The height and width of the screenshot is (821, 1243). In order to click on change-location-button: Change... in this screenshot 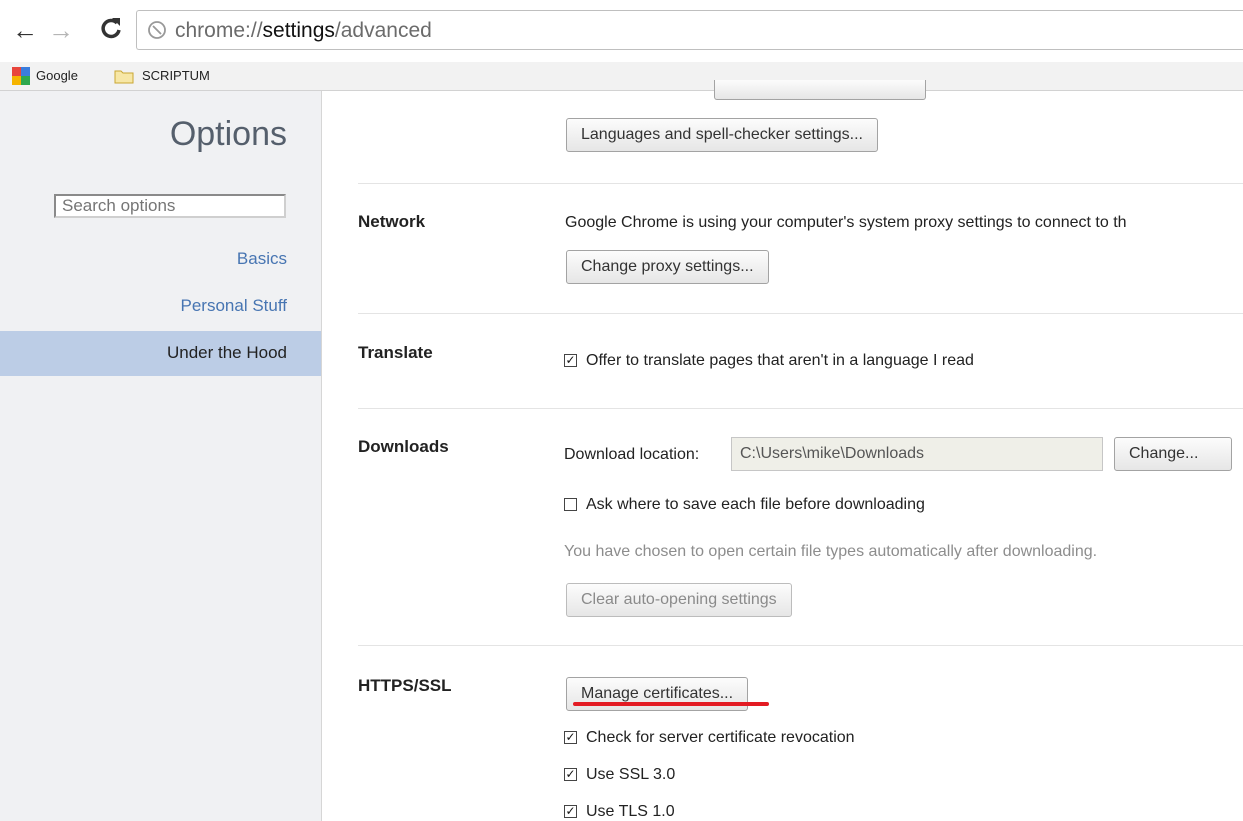, I will do `click(1173, 454)`.